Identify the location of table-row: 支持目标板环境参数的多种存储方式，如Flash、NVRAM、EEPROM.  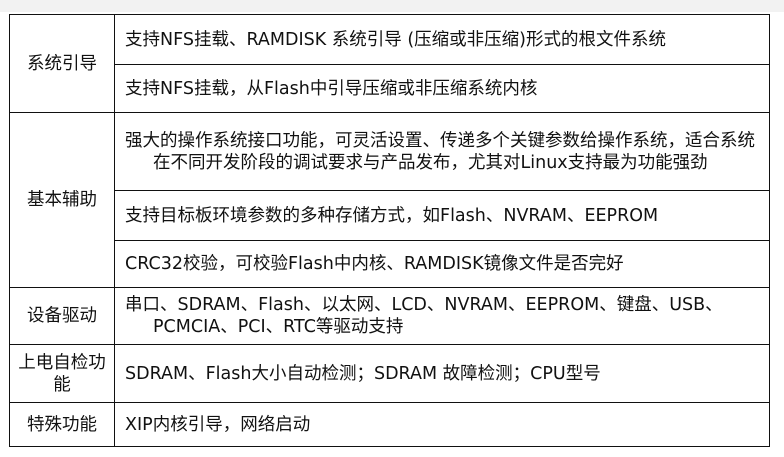
(390, 215).